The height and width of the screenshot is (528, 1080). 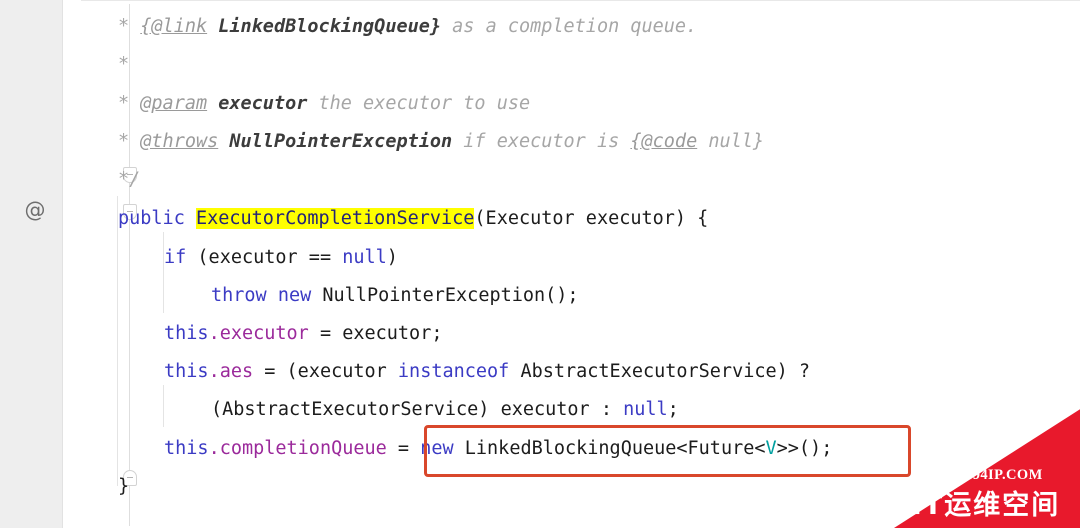 I want to click on code-token: = executor;, so click(x=375, y=333).